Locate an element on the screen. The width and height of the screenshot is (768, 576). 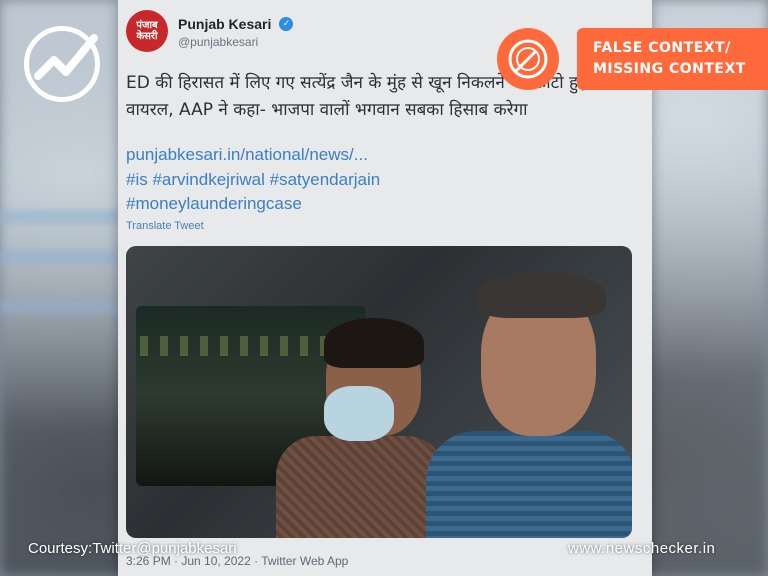
handle: @punjabkesari is located at coordinates (235, 42).